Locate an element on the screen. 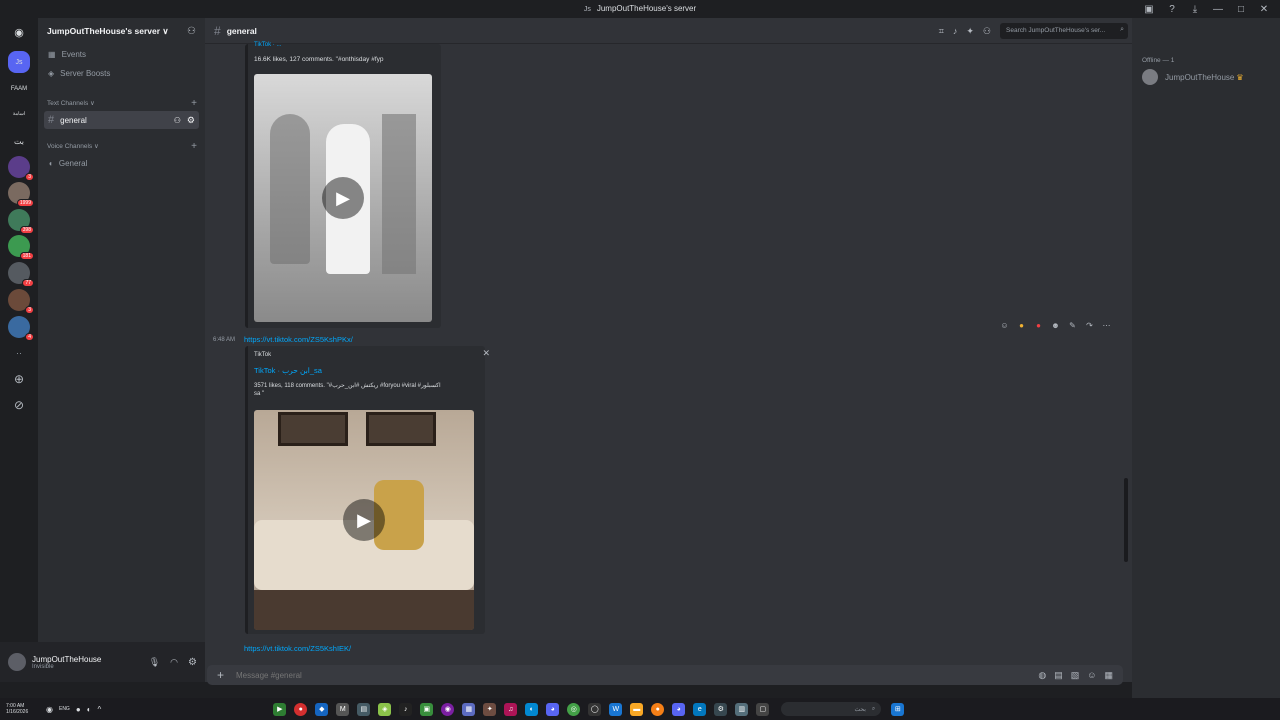  add-voice-channel-icon: + is located at coordinates (194, 146).